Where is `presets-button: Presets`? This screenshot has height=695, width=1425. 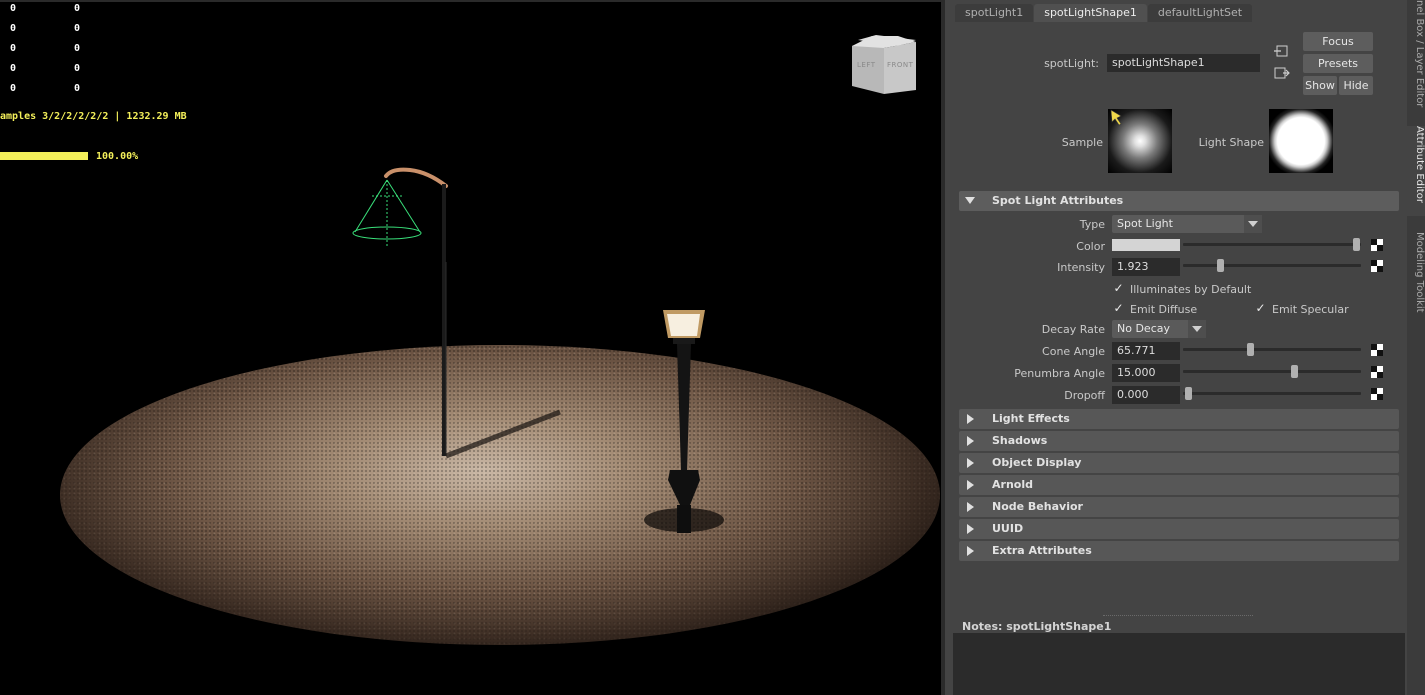
presets-button: Presets is located at coordinates (1338, 63).